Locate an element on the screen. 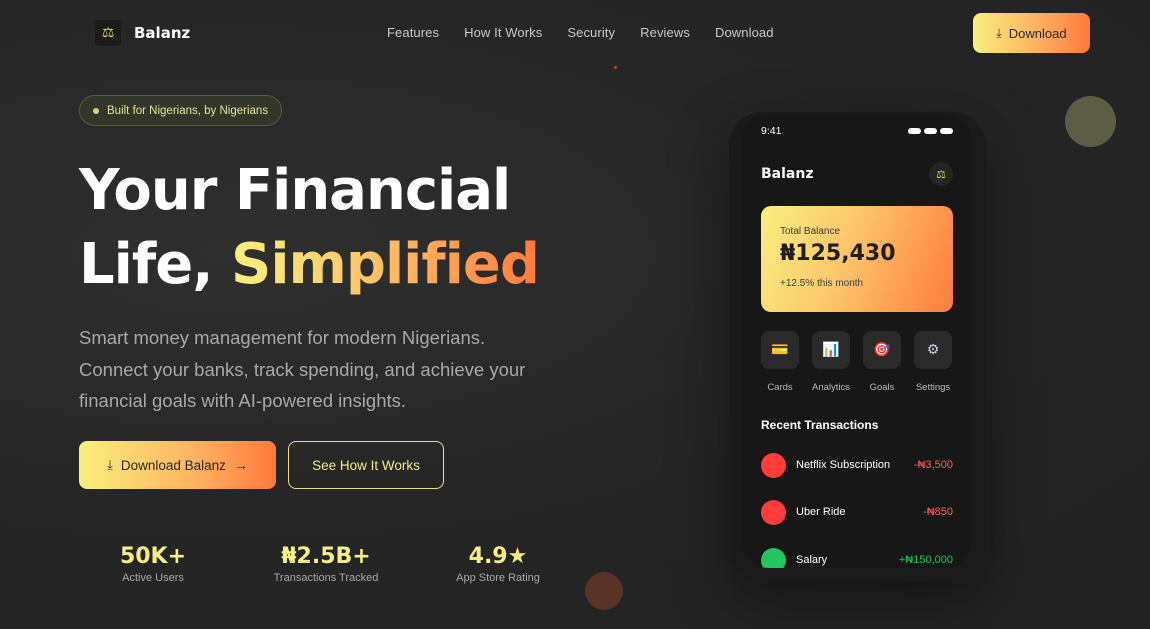 The height and width of the screenshot is (629, 1150). brand-name: Balanz is located at coordinates (162, 33).